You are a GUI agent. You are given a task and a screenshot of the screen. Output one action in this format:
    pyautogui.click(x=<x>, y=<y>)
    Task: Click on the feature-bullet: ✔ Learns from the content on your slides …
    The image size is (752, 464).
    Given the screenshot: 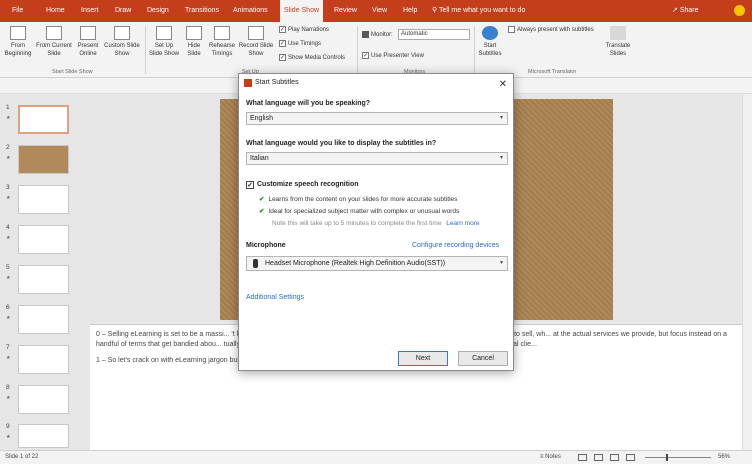 What is the action you would take?
    pyautogui.click(x=358, y=199)
    